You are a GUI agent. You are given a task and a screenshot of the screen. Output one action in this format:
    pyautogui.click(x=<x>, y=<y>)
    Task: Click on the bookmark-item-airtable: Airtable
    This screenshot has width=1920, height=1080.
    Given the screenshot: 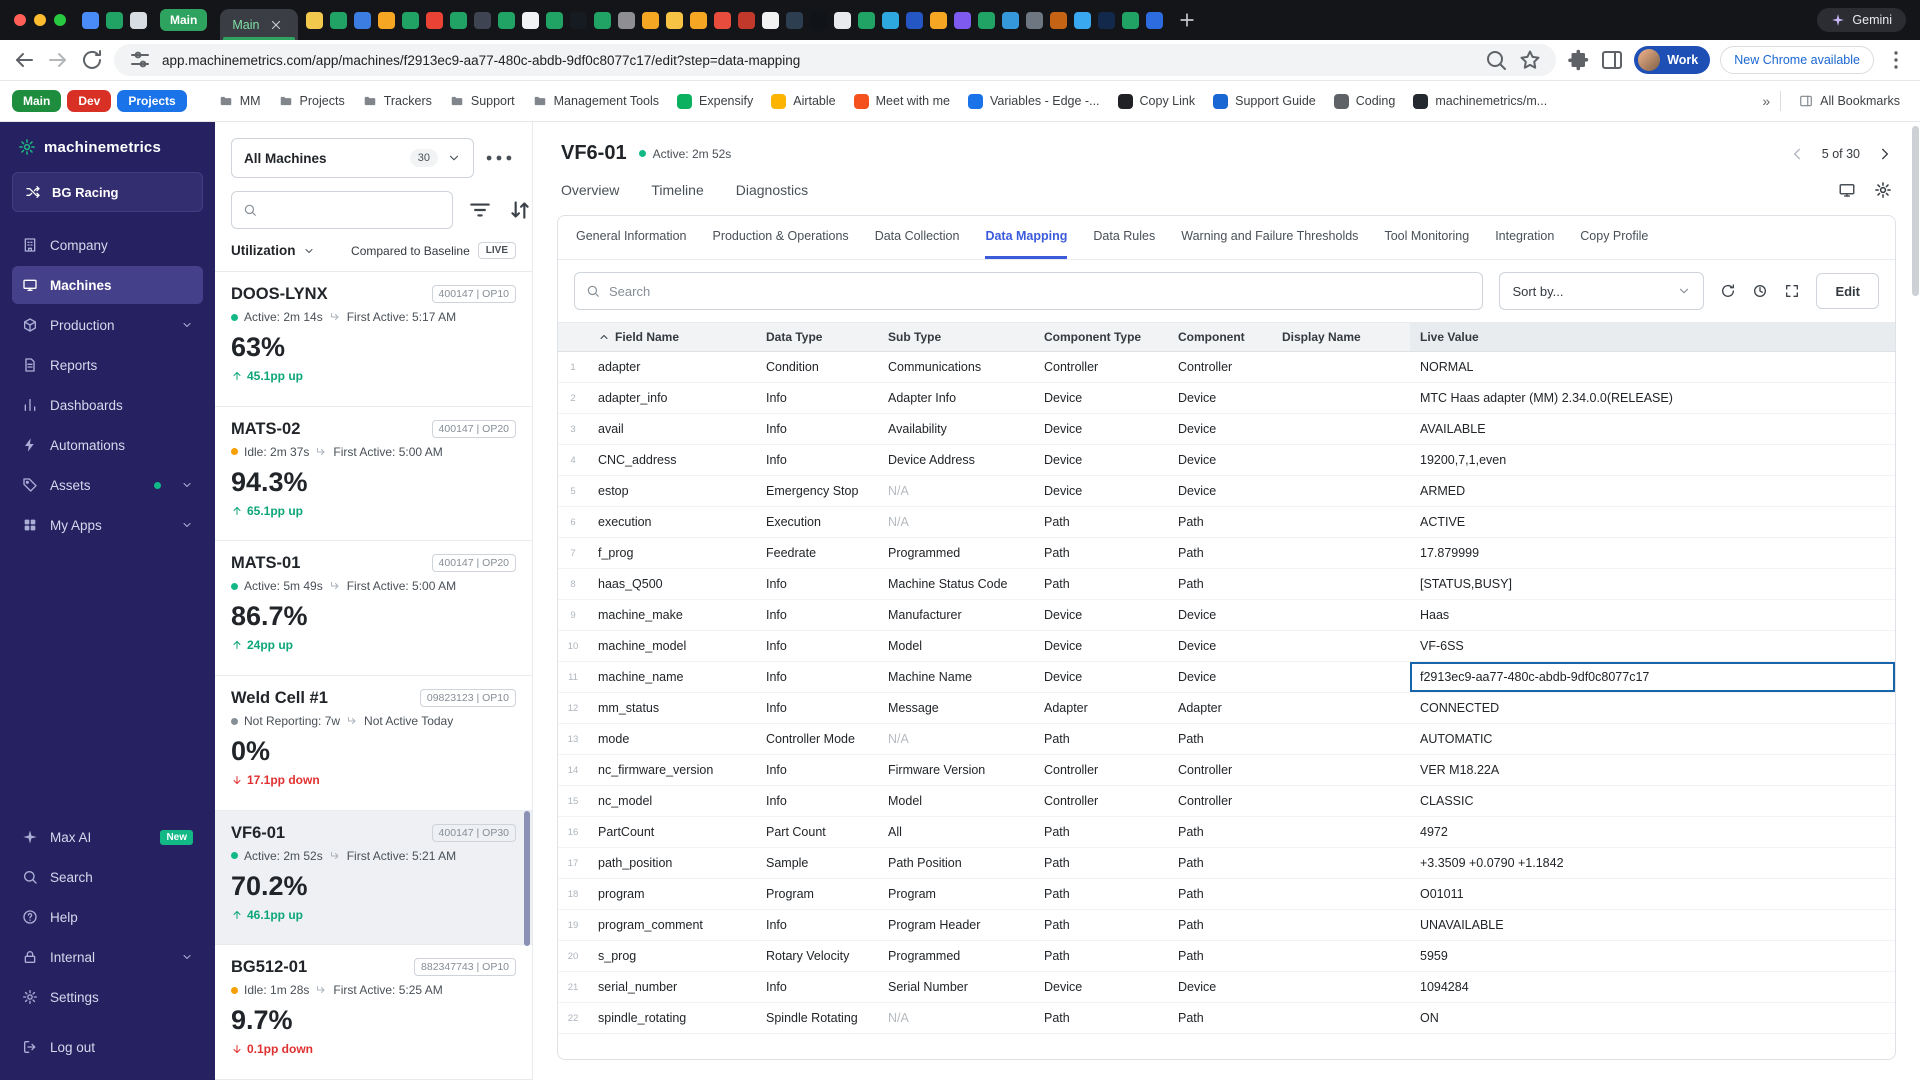 What is the action you would take?
    pyautogui.click(x=803, y=101)
    